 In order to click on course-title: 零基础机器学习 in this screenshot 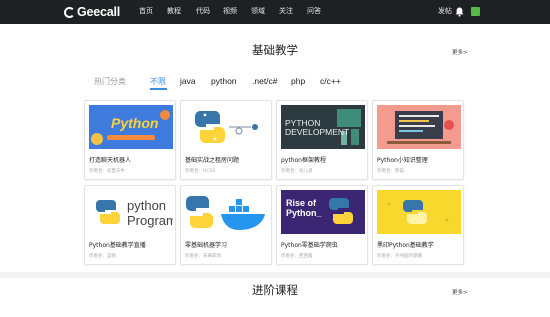, I will do `click(206, 245)`.